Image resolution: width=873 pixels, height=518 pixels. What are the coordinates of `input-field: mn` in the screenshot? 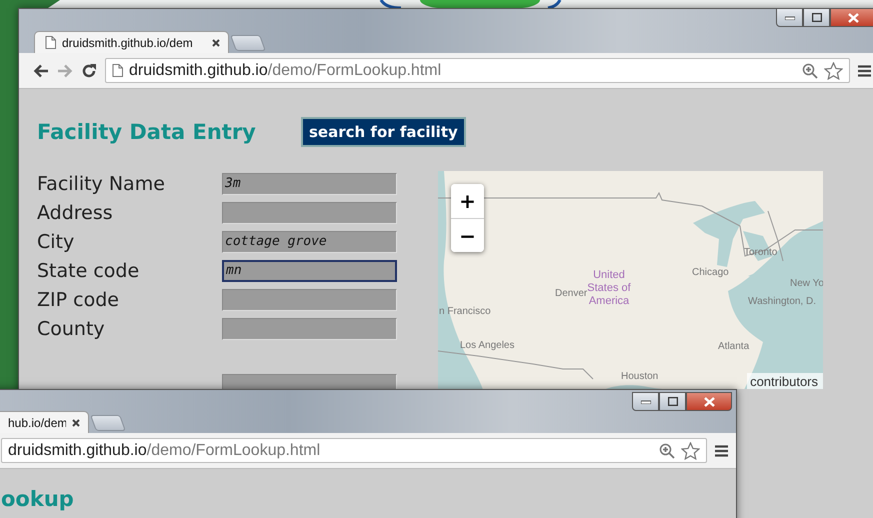 It's located at (309, 271).